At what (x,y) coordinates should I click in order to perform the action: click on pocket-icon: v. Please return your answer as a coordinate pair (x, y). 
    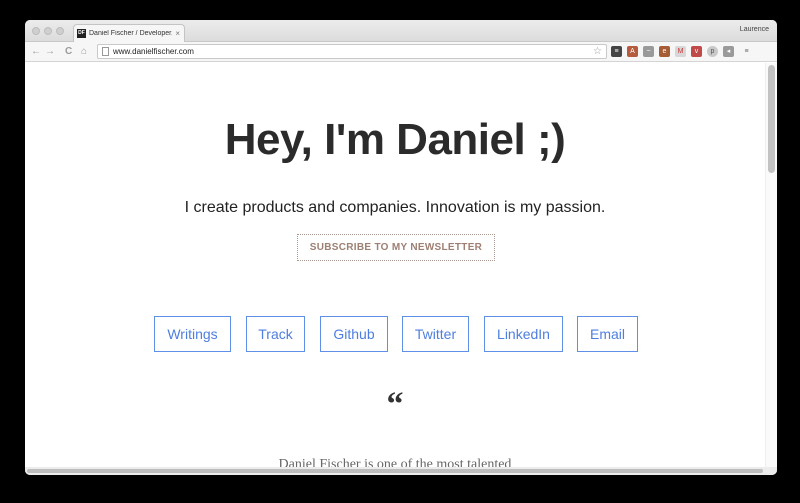
    Looking at the image, I should click on (696, 51).